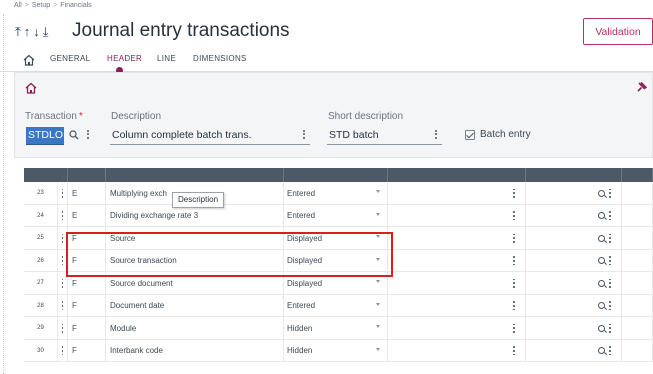 This screenshot has height=374, width=653. I want to click on tab-header: HEADER, so click(124, 58).